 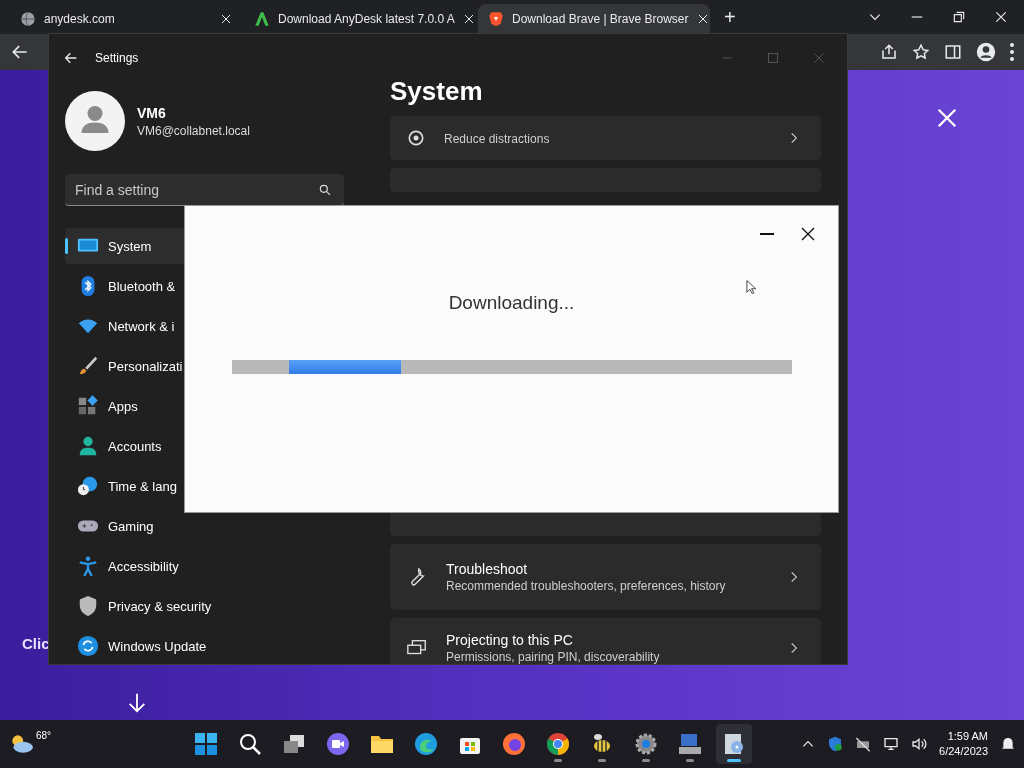 I want to click on brush-icon, so click(x=88, y=366).